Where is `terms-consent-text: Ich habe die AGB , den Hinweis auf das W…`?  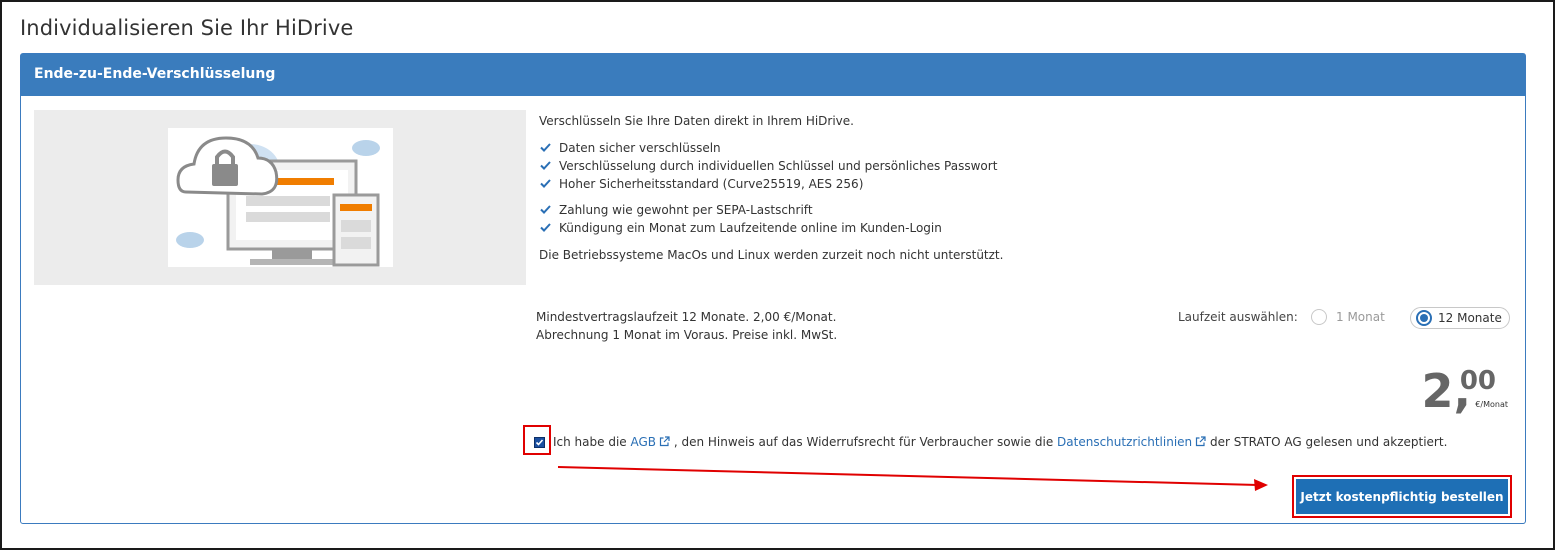 terms-consent-text: Ich habe die AGB , den Hinweis auf das W… is located at coordinates (1000, 442).